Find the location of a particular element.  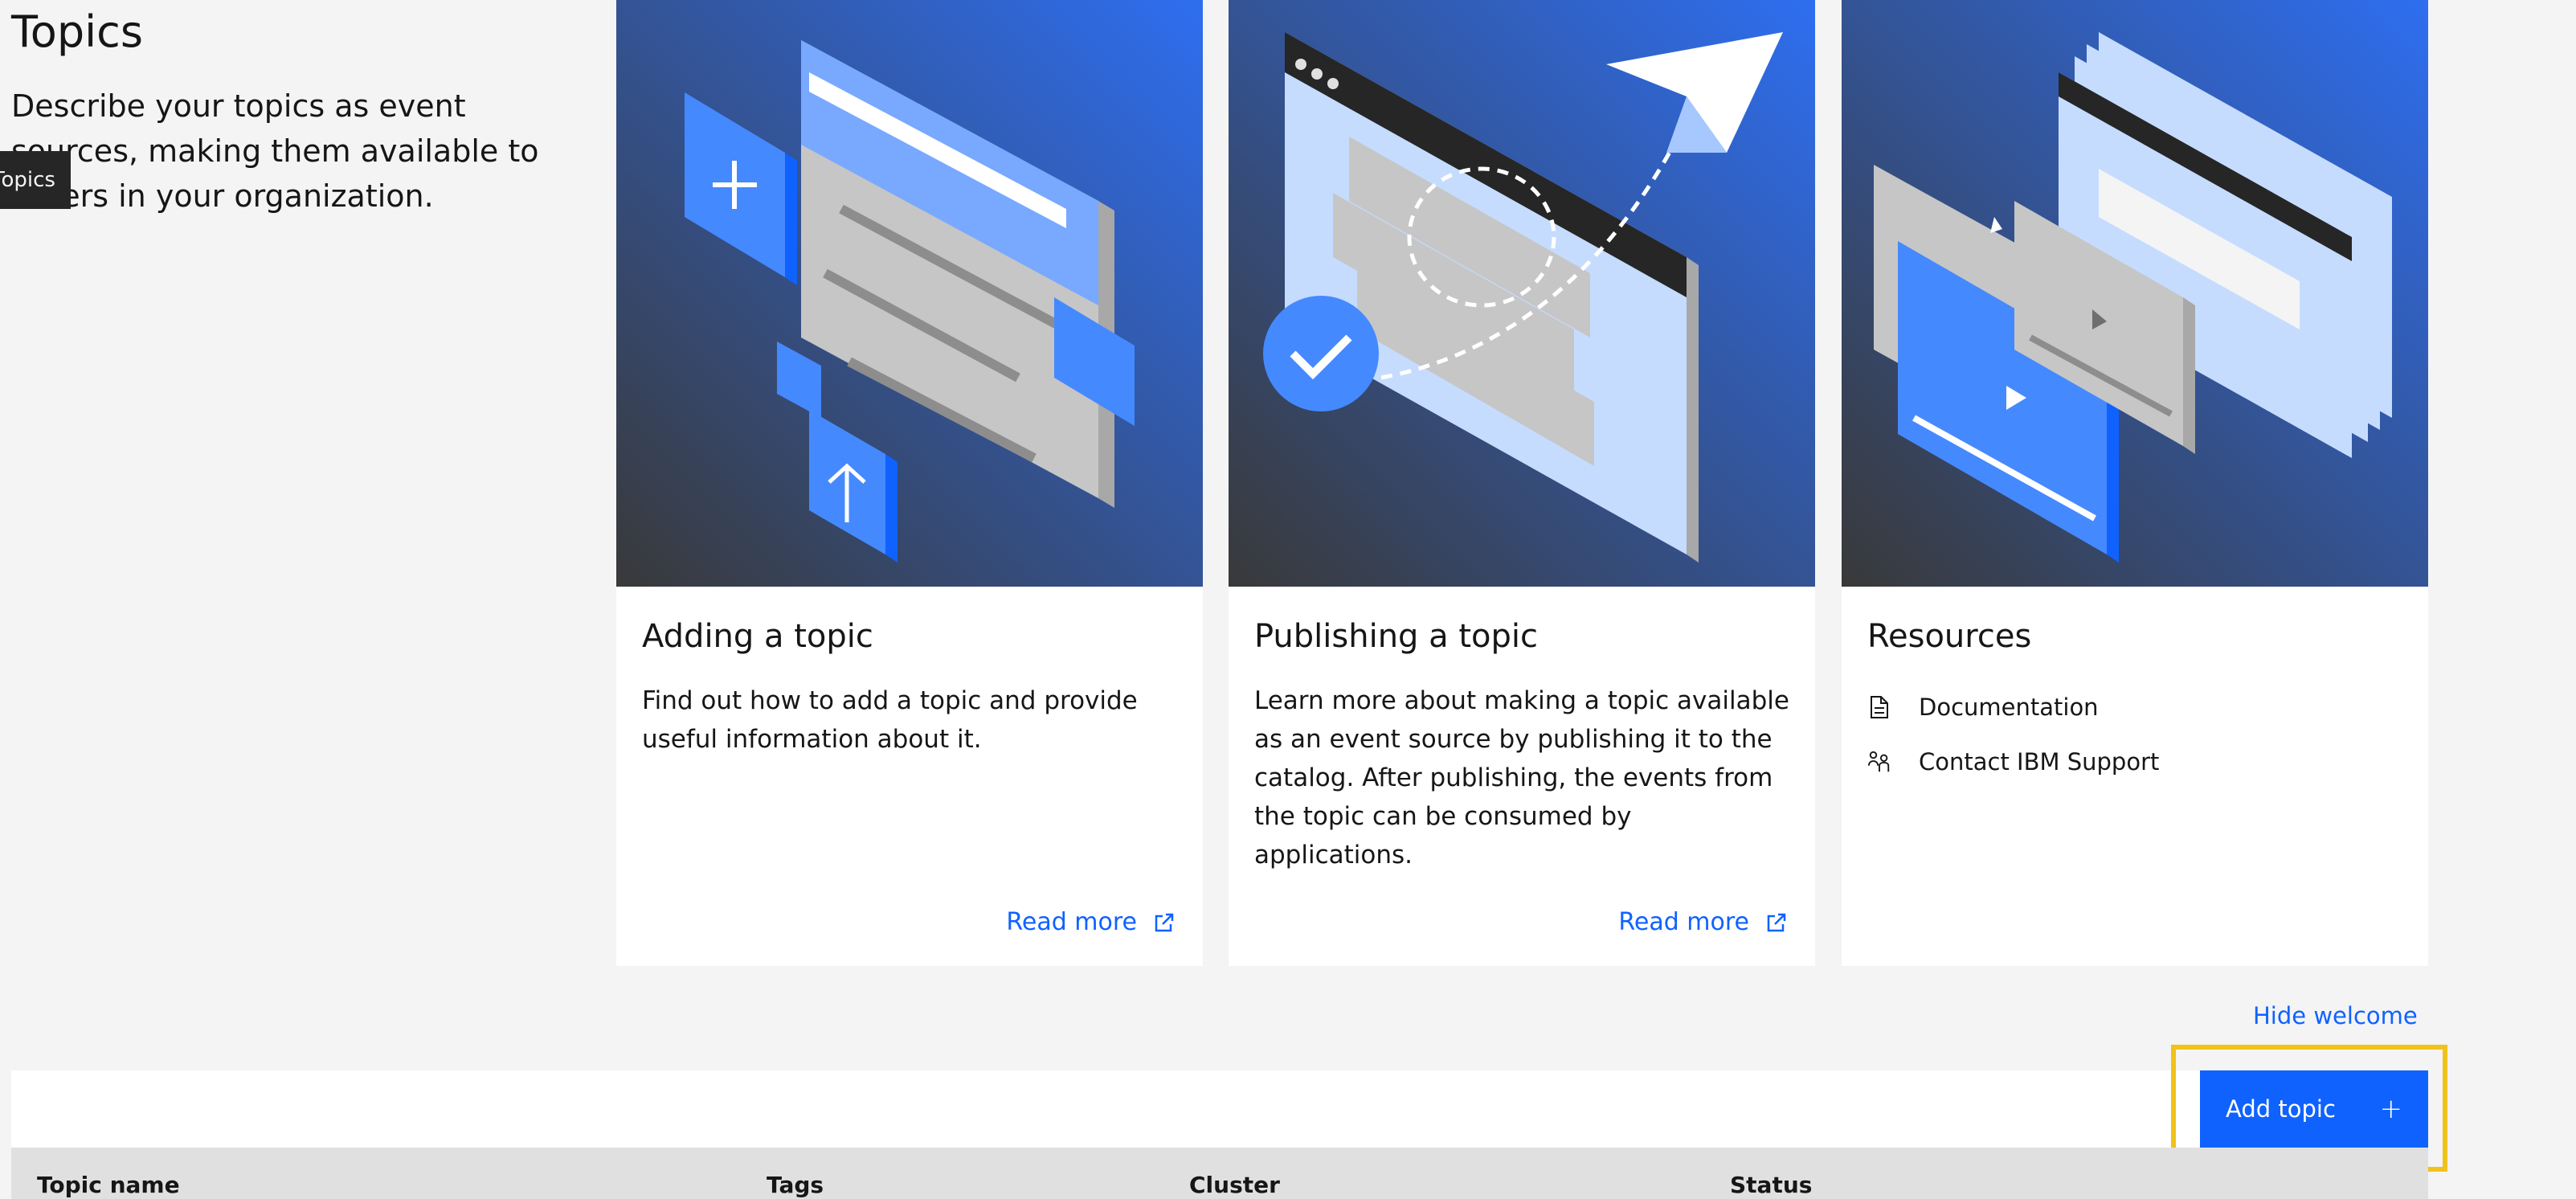

column-header-cluster: Cluster is located at coordinates (1234, 1185).